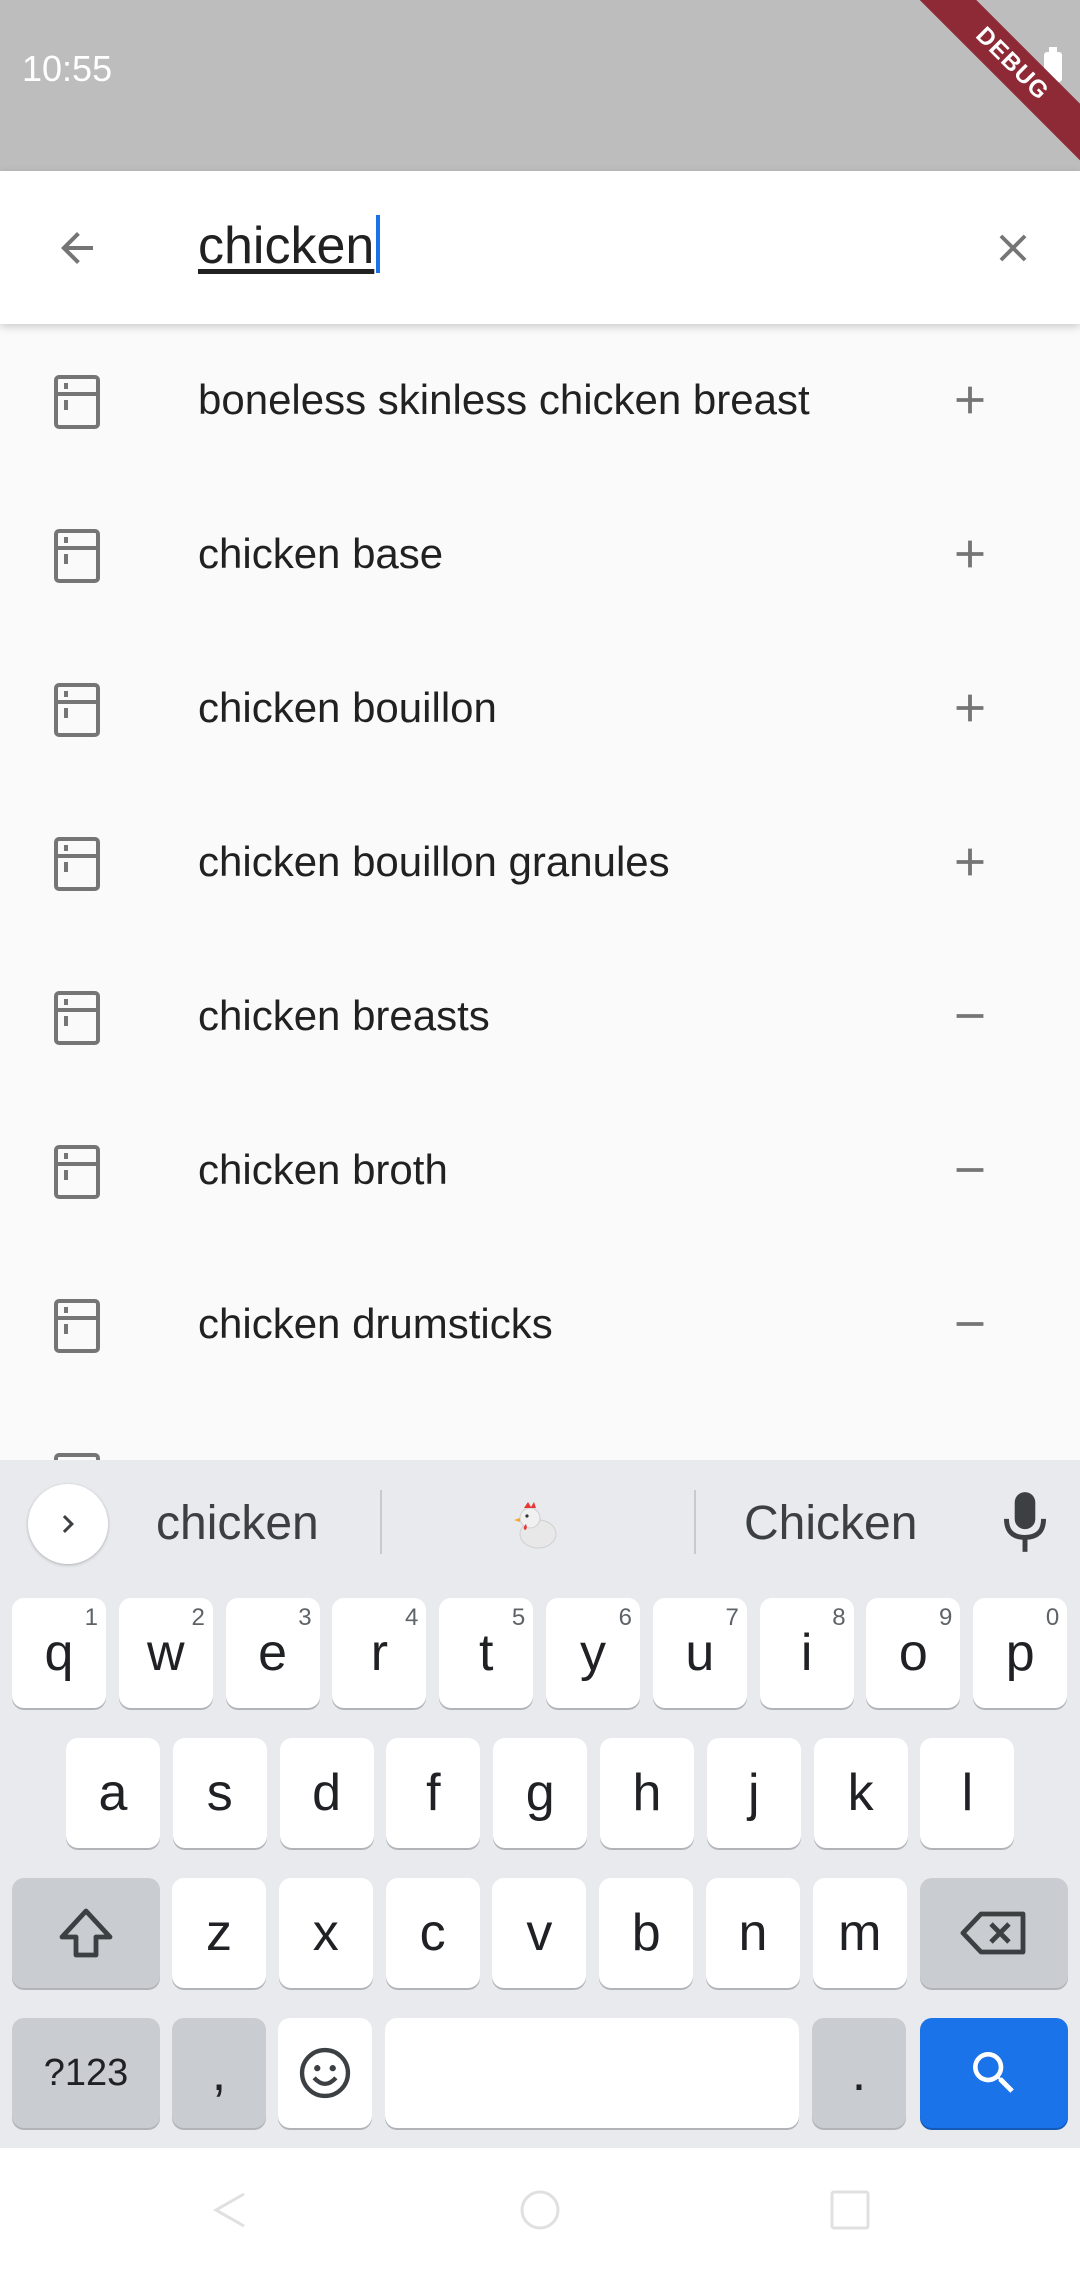  I want to click on result-row: chicken broth, so click(540, 1171).